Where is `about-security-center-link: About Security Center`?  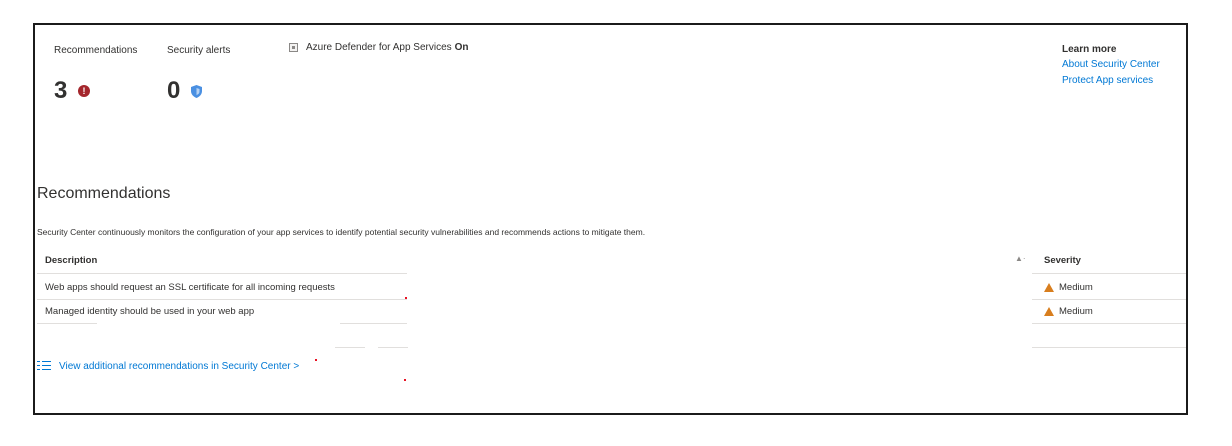
about-security-center-link: About Security Center is located at coordinates (1111, 64).